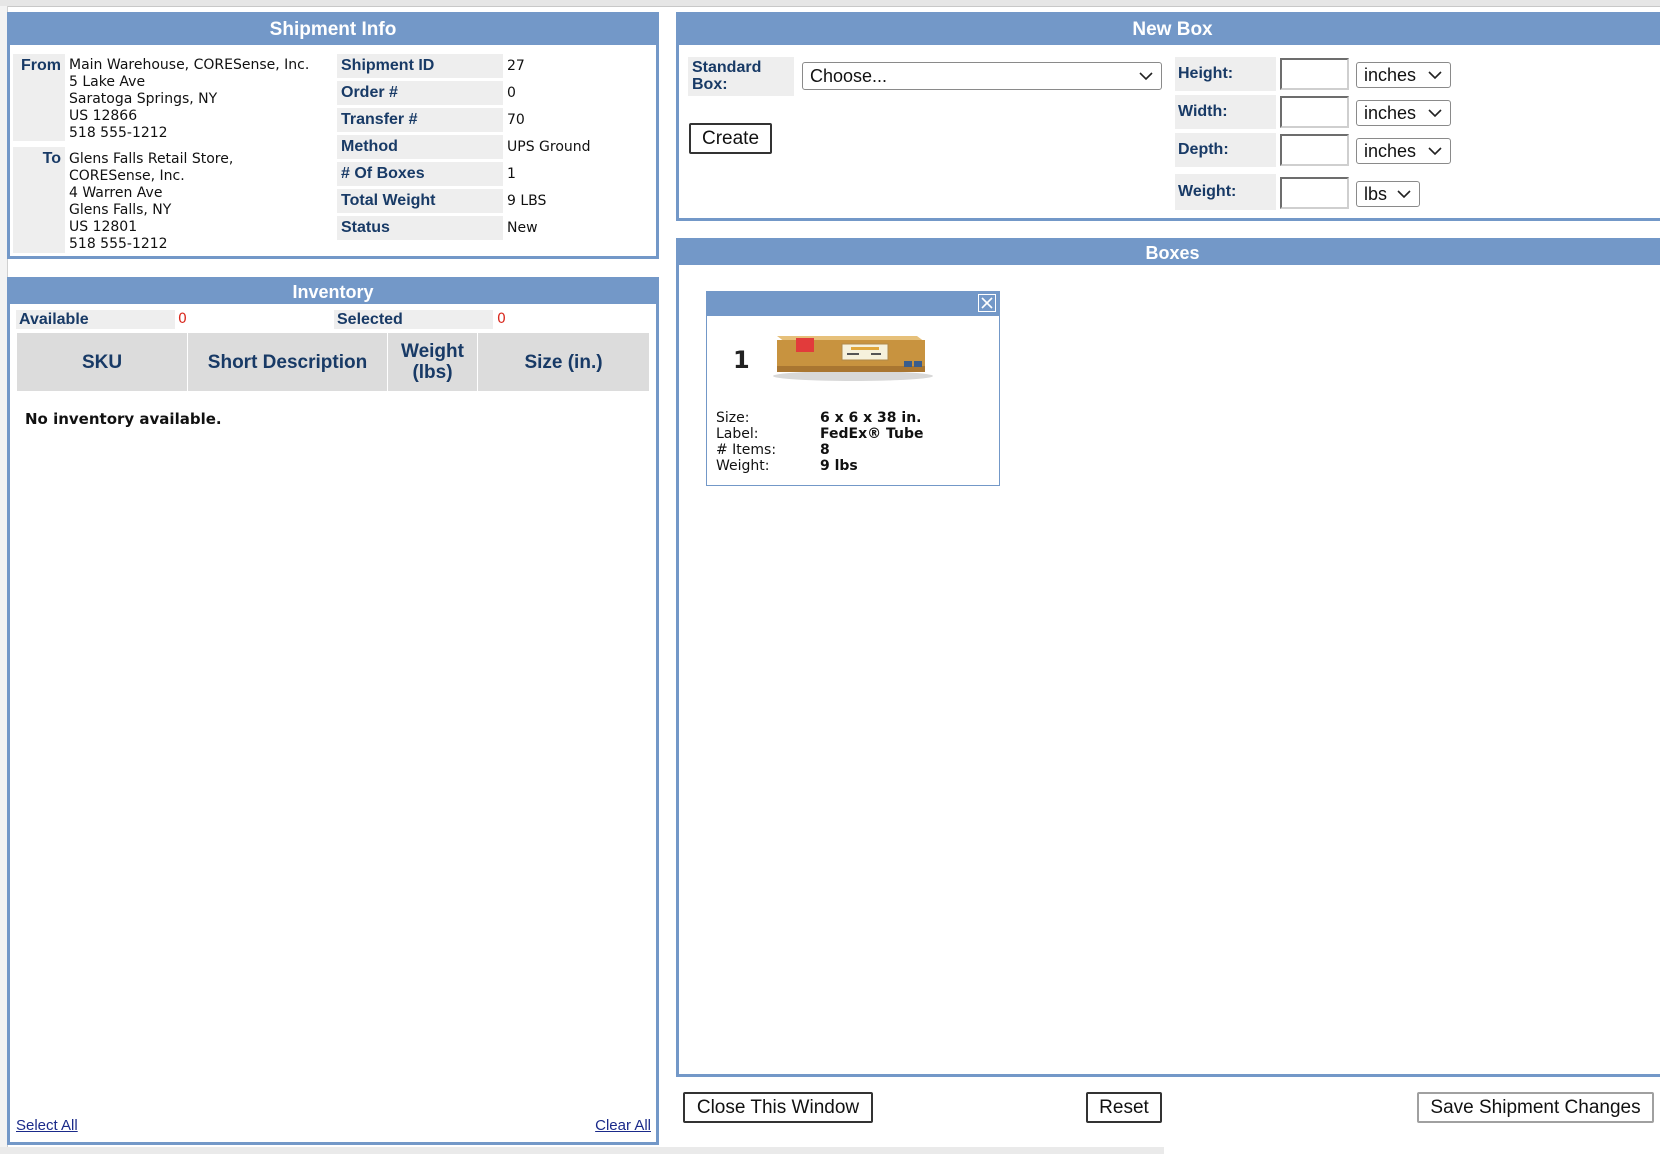  What do you see at coordinates (1390, 151) in the screenshot?
I see `depth-unit-value: inches` at bounding box center [1390, 151].